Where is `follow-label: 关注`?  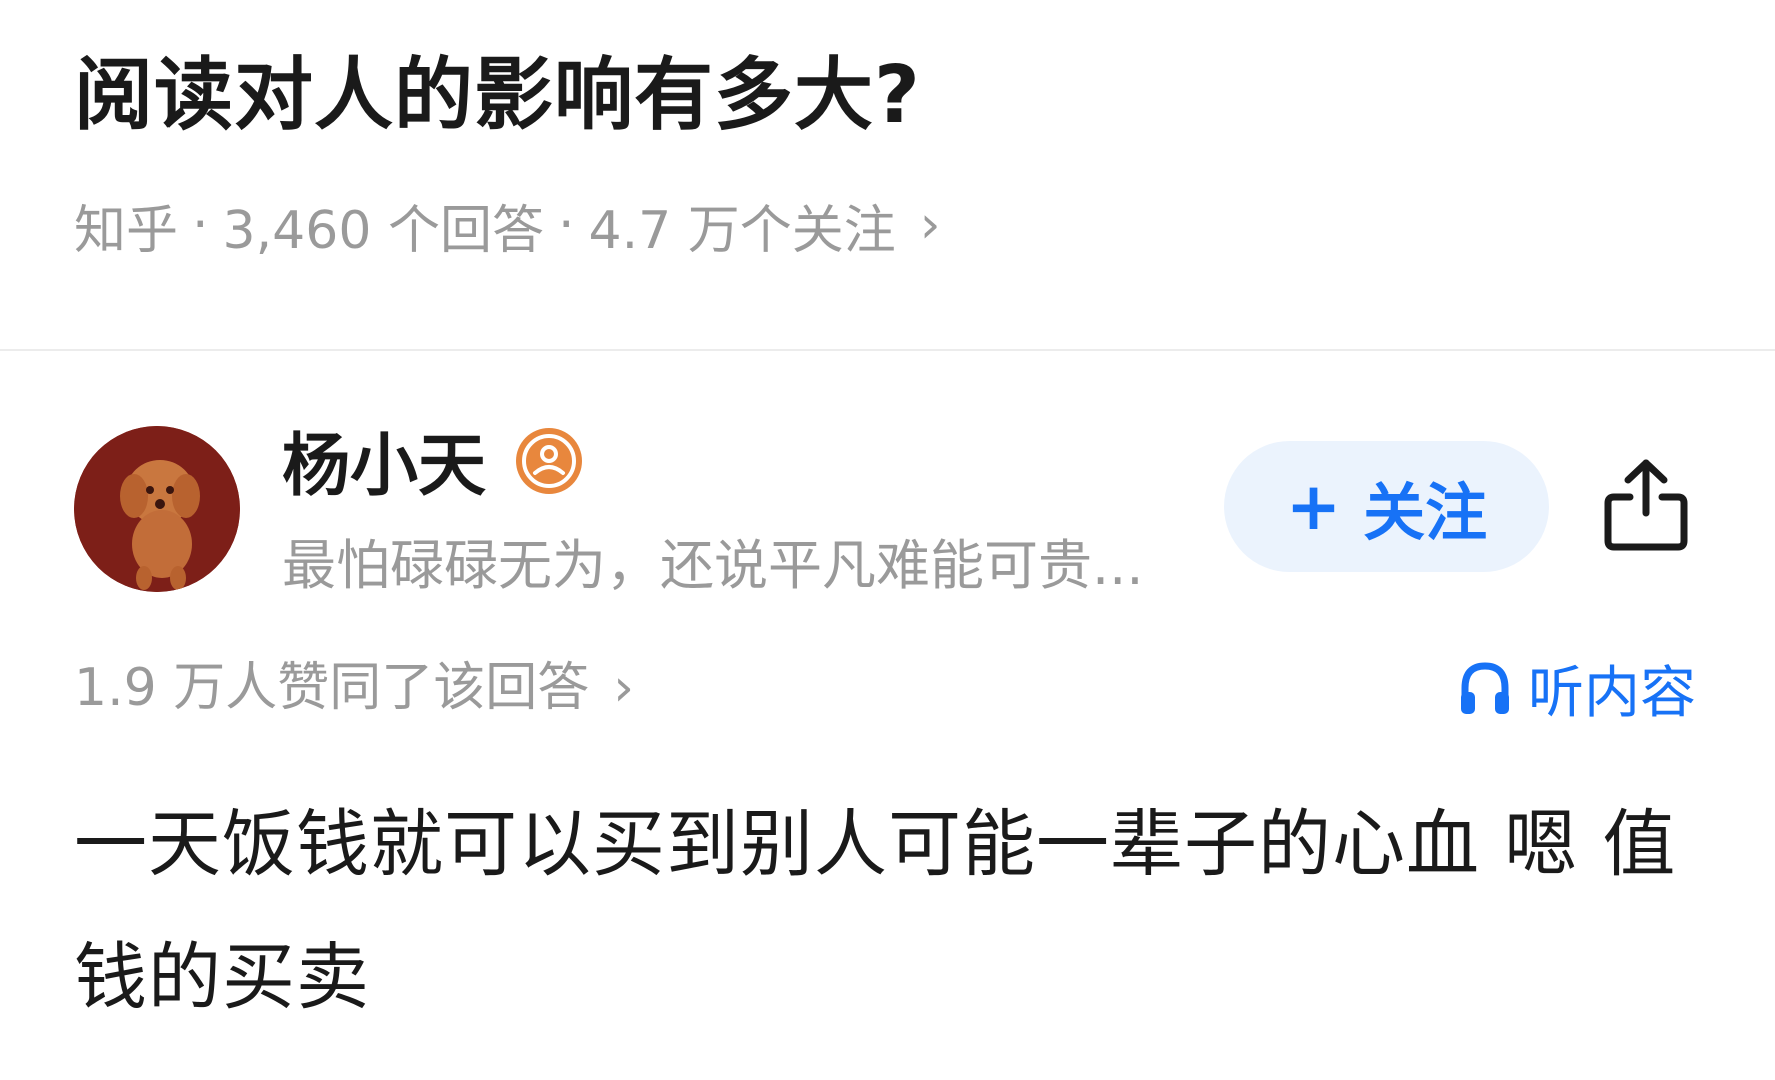 follow-label: 关注 is located at coordinates (1425, 512).